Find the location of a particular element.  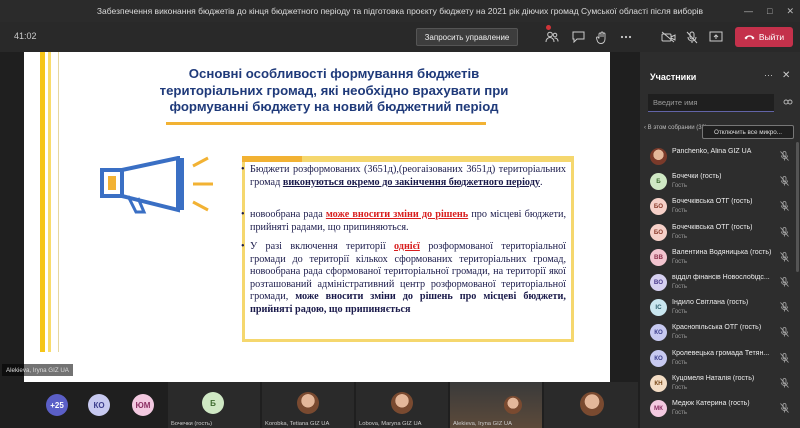

participant-name: Медюк Катерина (гость) is located at coordinates (711, 403).